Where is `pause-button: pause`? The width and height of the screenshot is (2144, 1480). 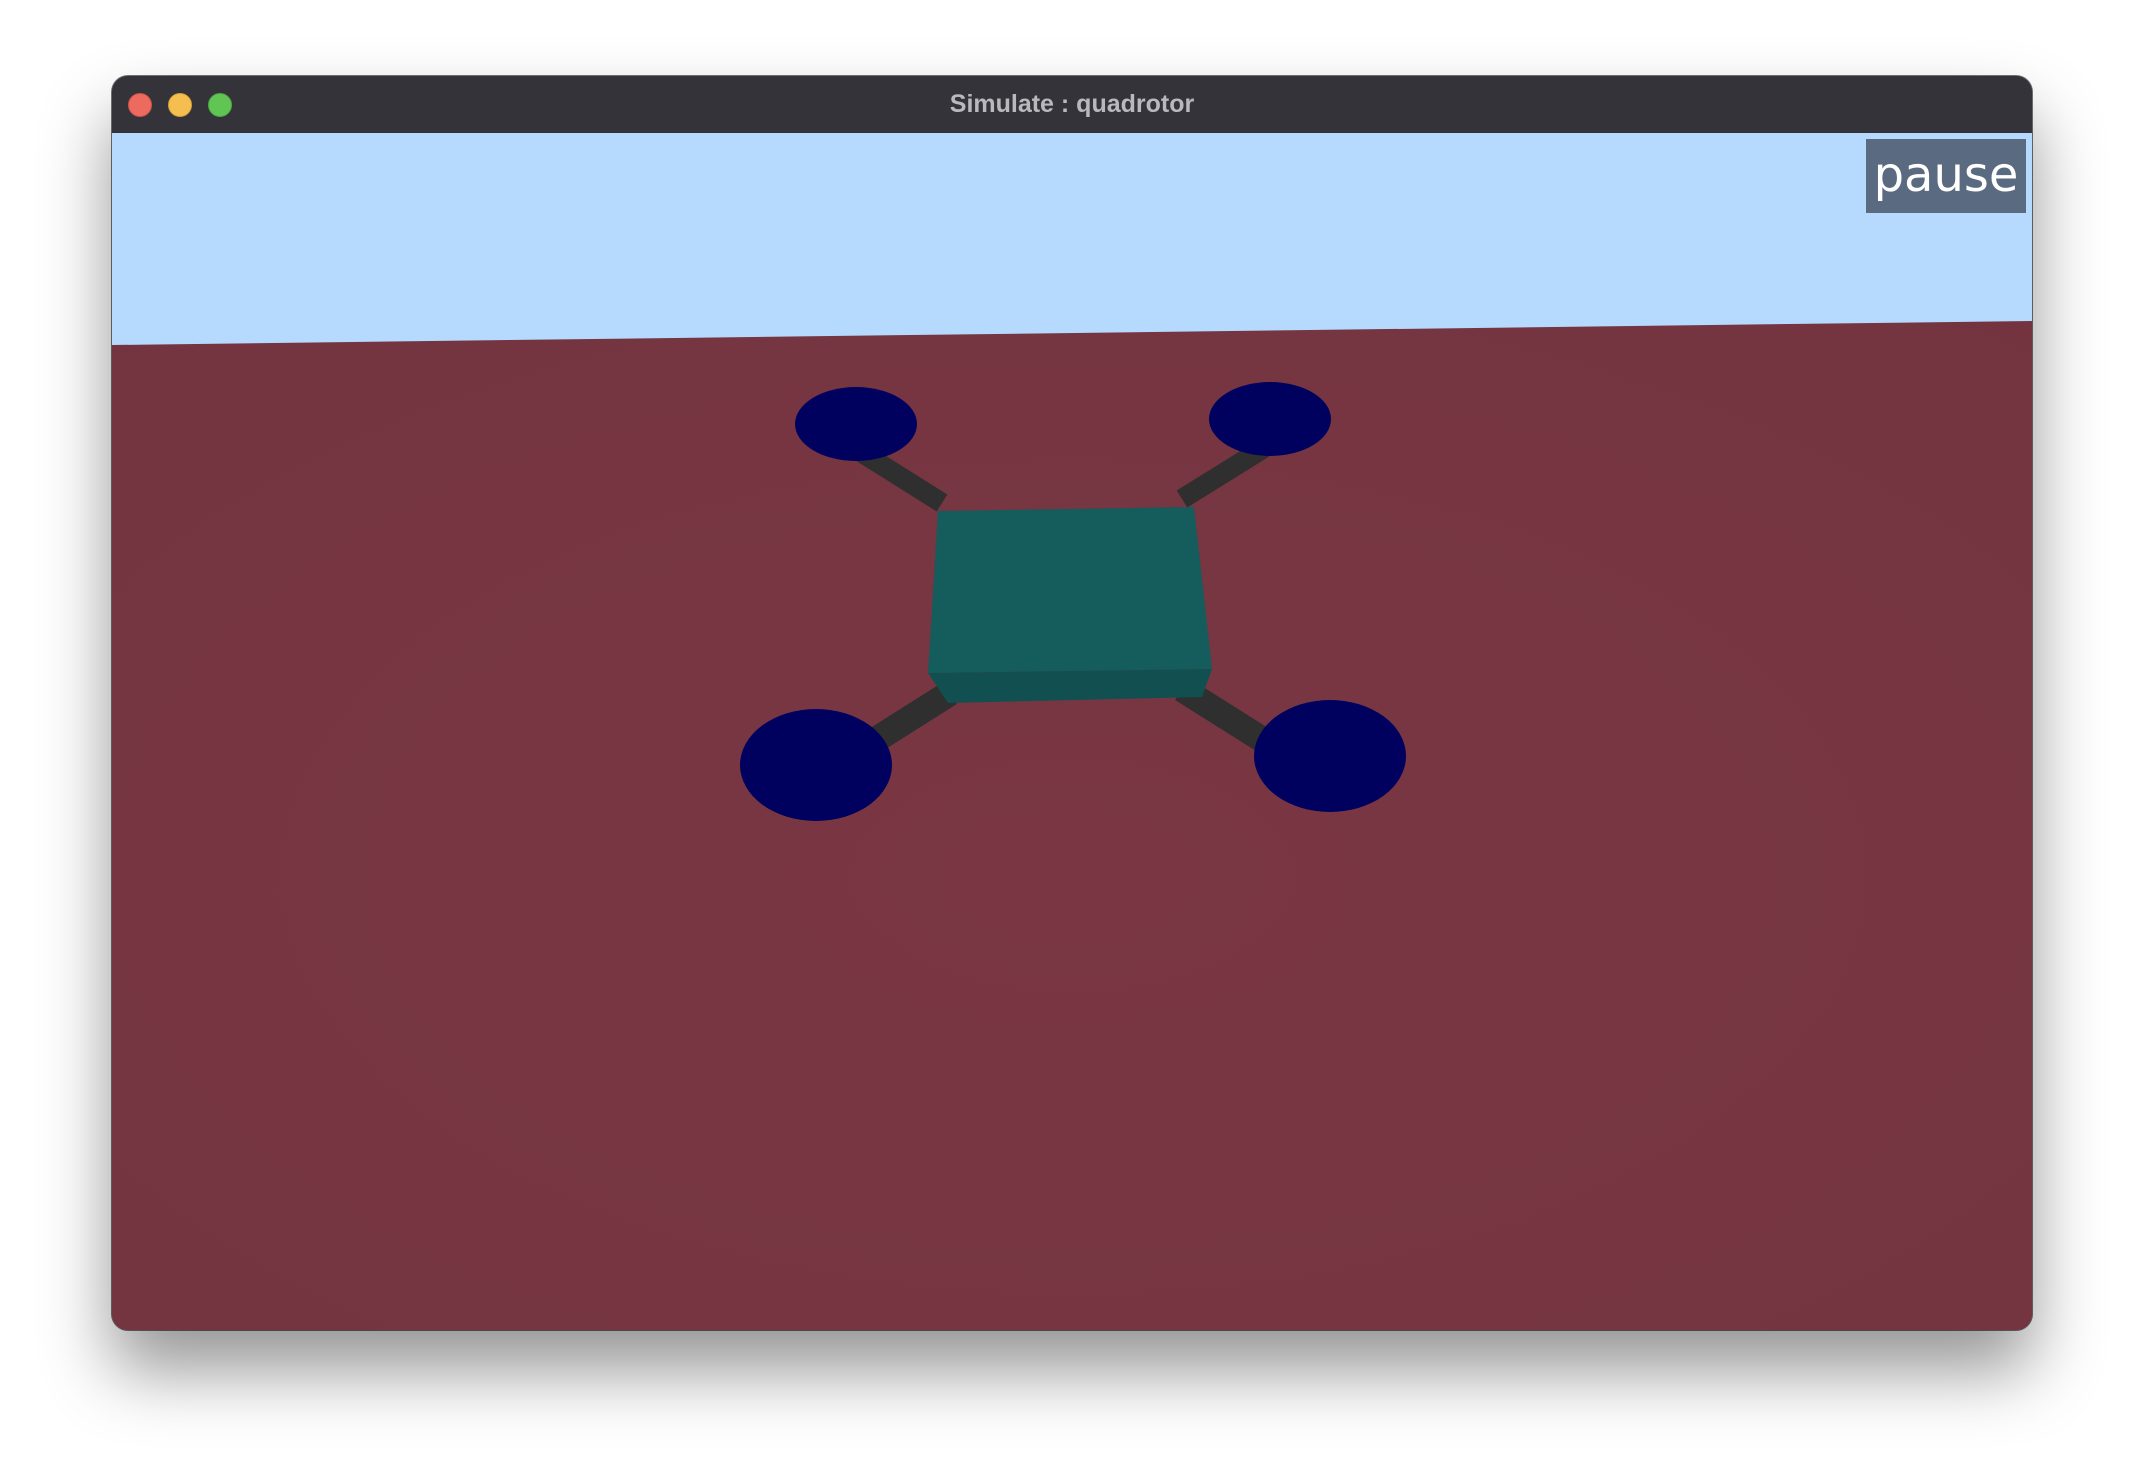 pause-button: pause is located at coordinates (1946, 176).